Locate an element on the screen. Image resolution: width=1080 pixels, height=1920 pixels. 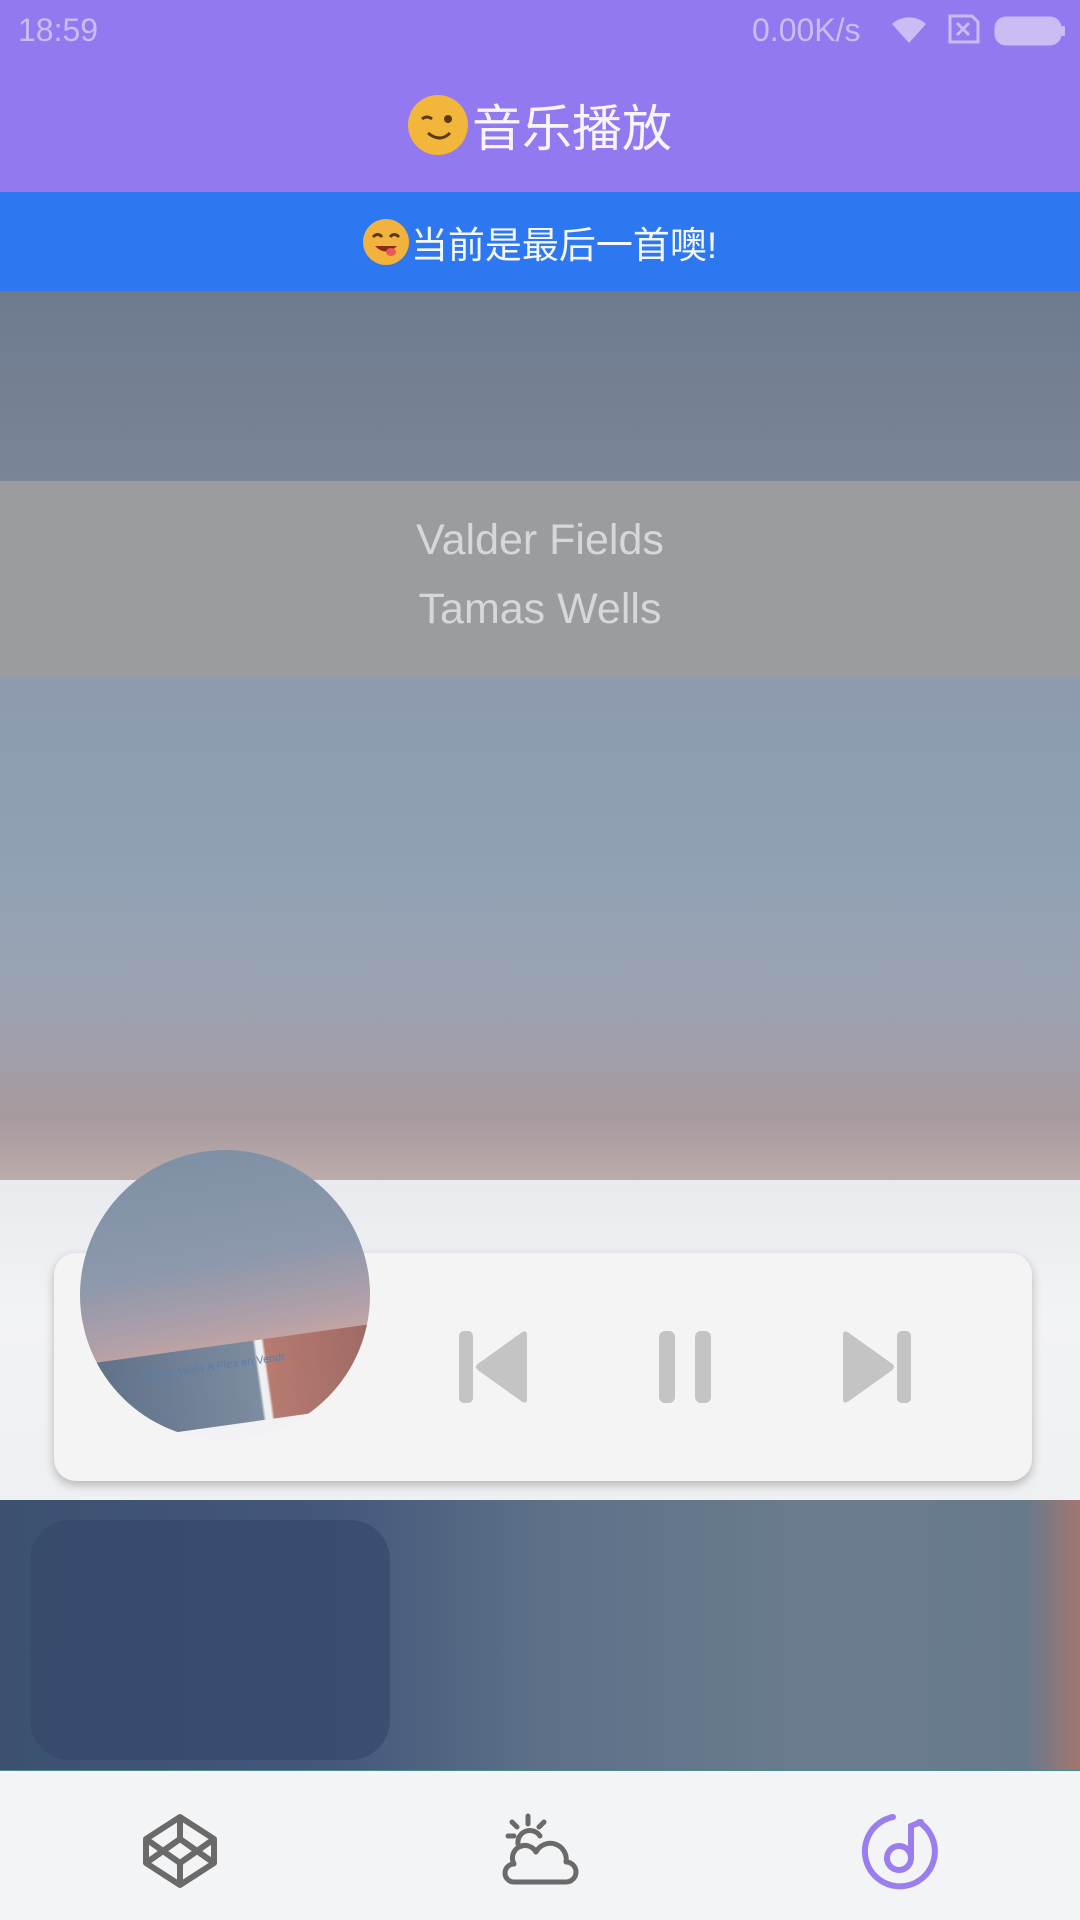
status-time: 18:59 is located at coordinates (58, 30).